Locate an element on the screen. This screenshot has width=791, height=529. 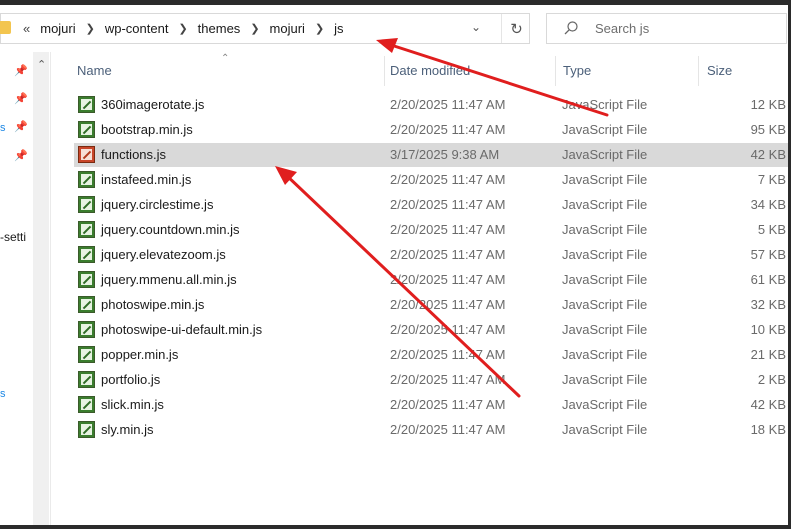
file-size: 21 KB is located at coordinates (768, 354).